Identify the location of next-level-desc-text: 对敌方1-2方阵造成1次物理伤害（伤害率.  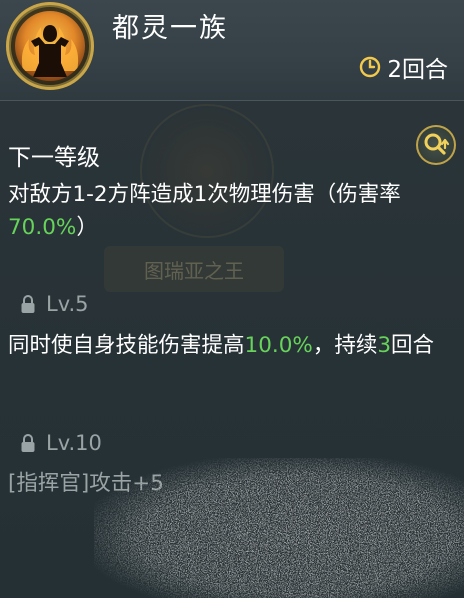
(204, 194).